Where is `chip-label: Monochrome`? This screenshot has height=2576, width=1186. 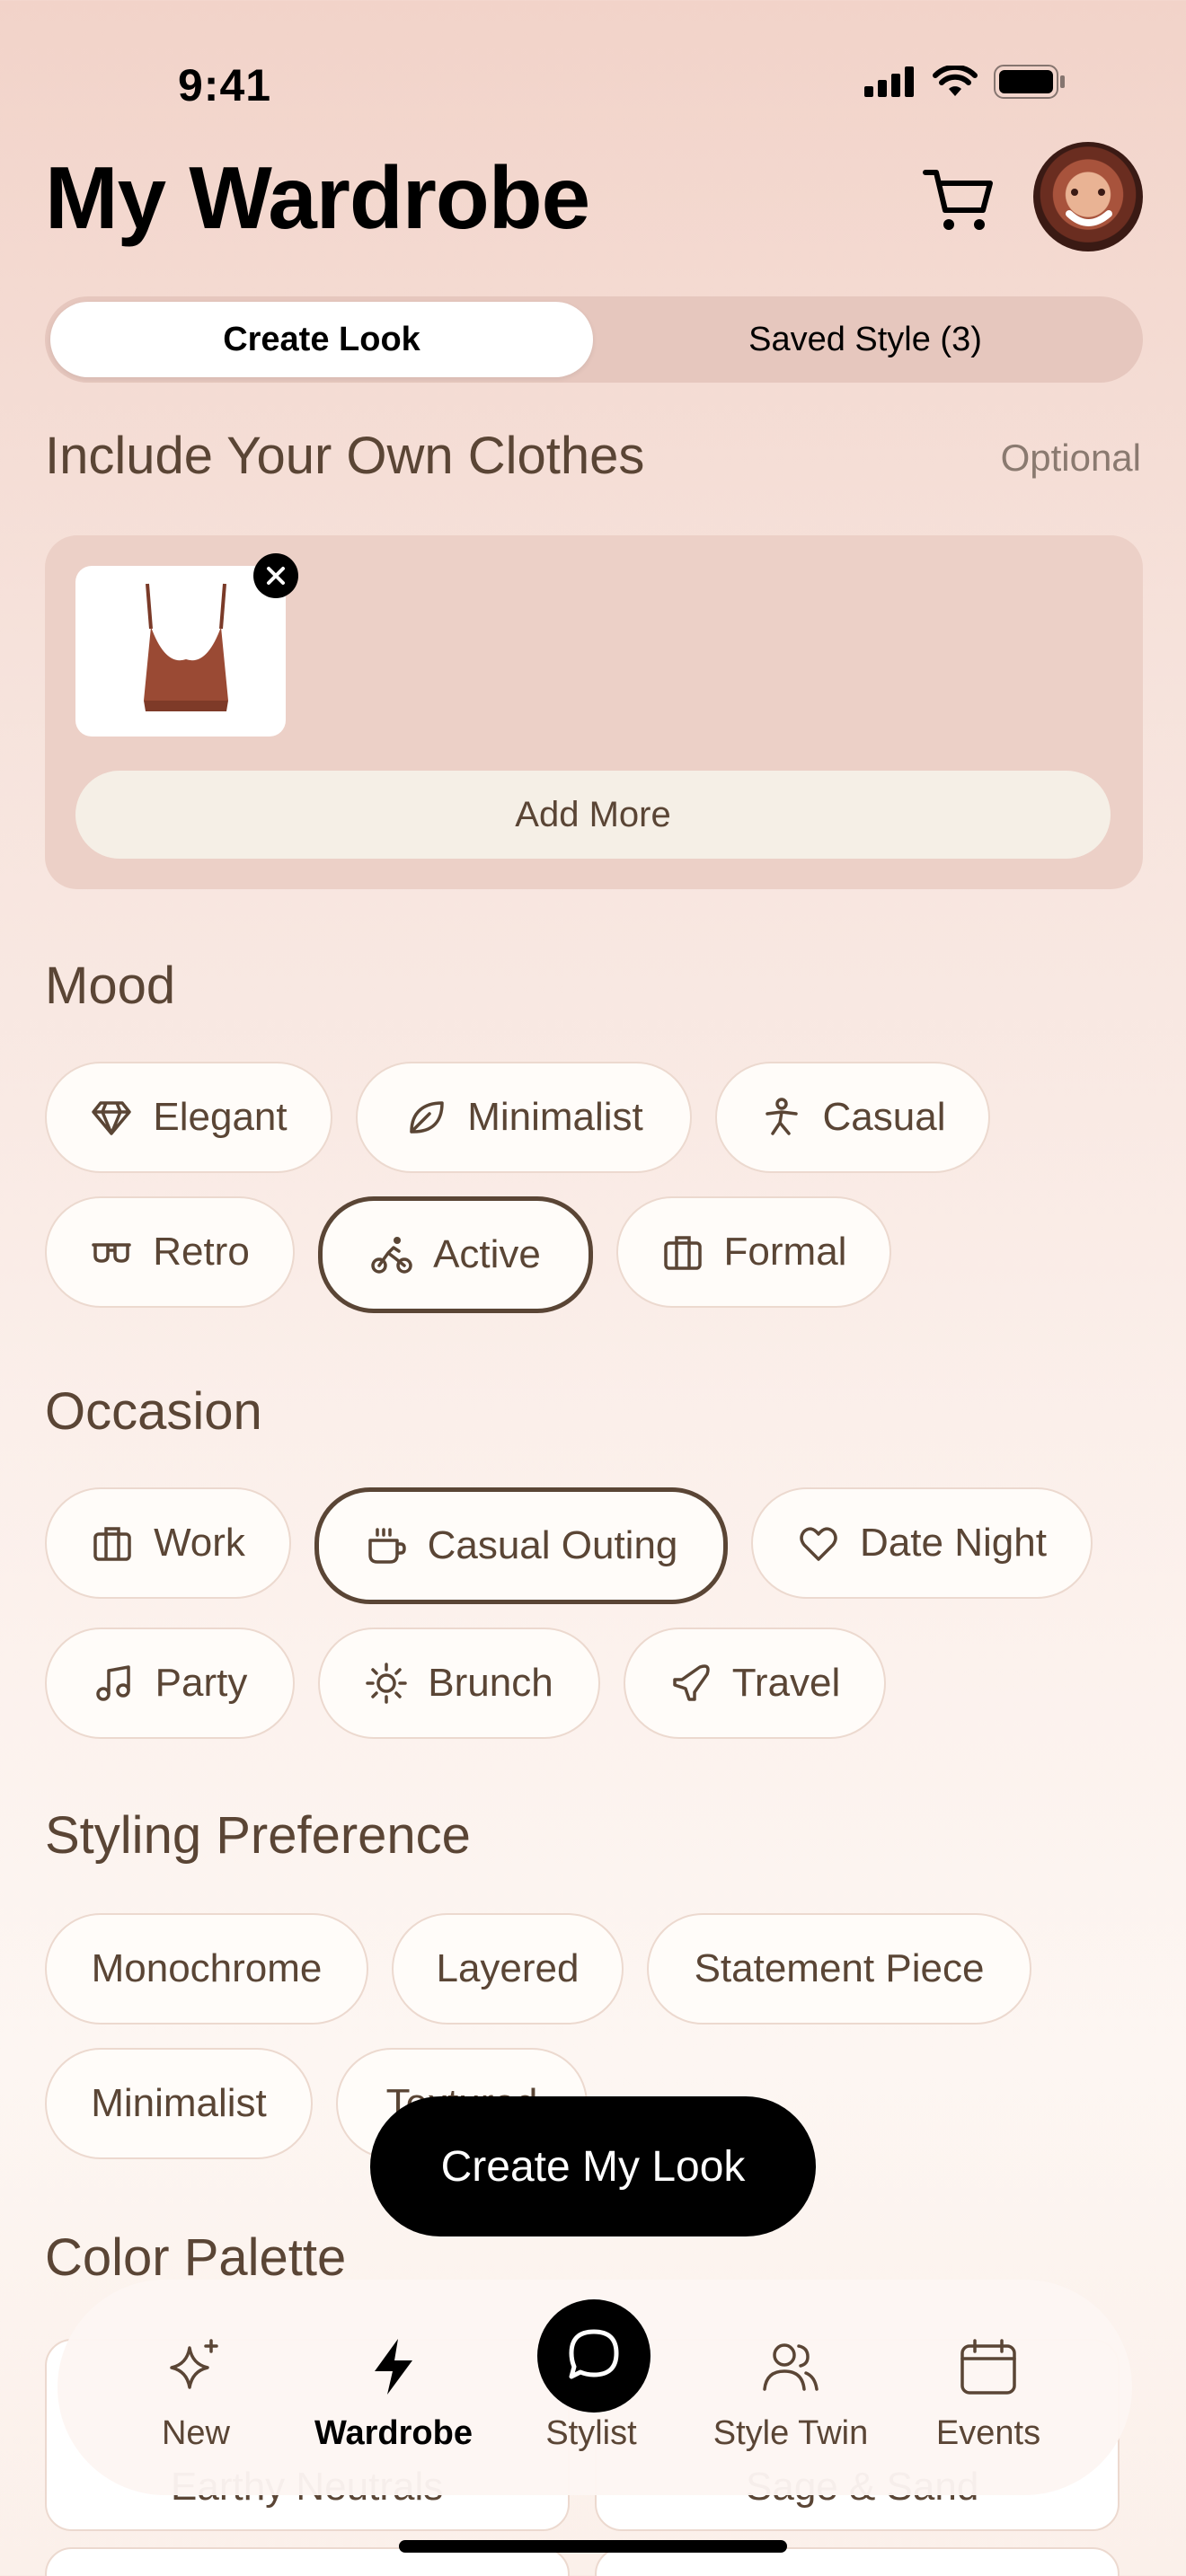 chip-label: Monochrome is located at coordinates (207, 1968).